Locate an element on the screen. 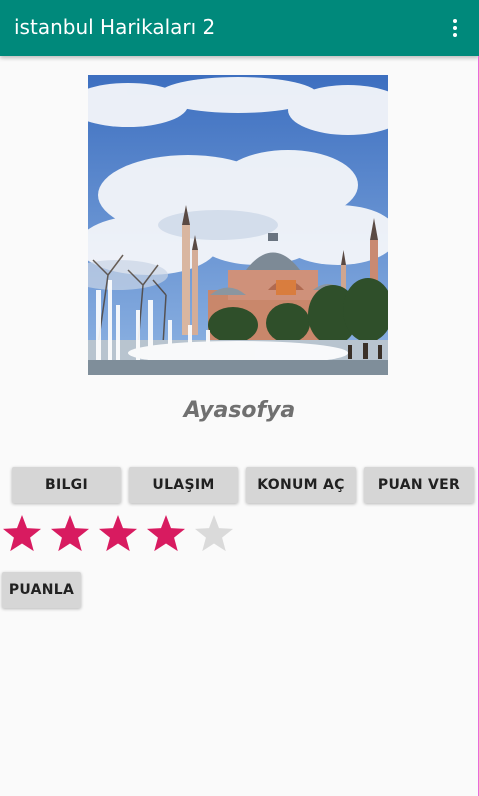 This screenshot has width=479, height=796. give-rating-button: PUAN VER is located at coordinates (419, 485).